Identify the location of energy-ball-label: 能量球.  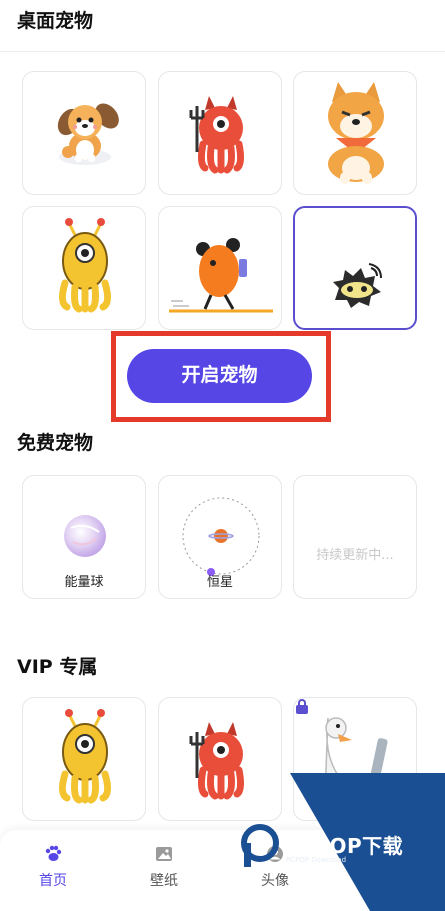
(84, 582).